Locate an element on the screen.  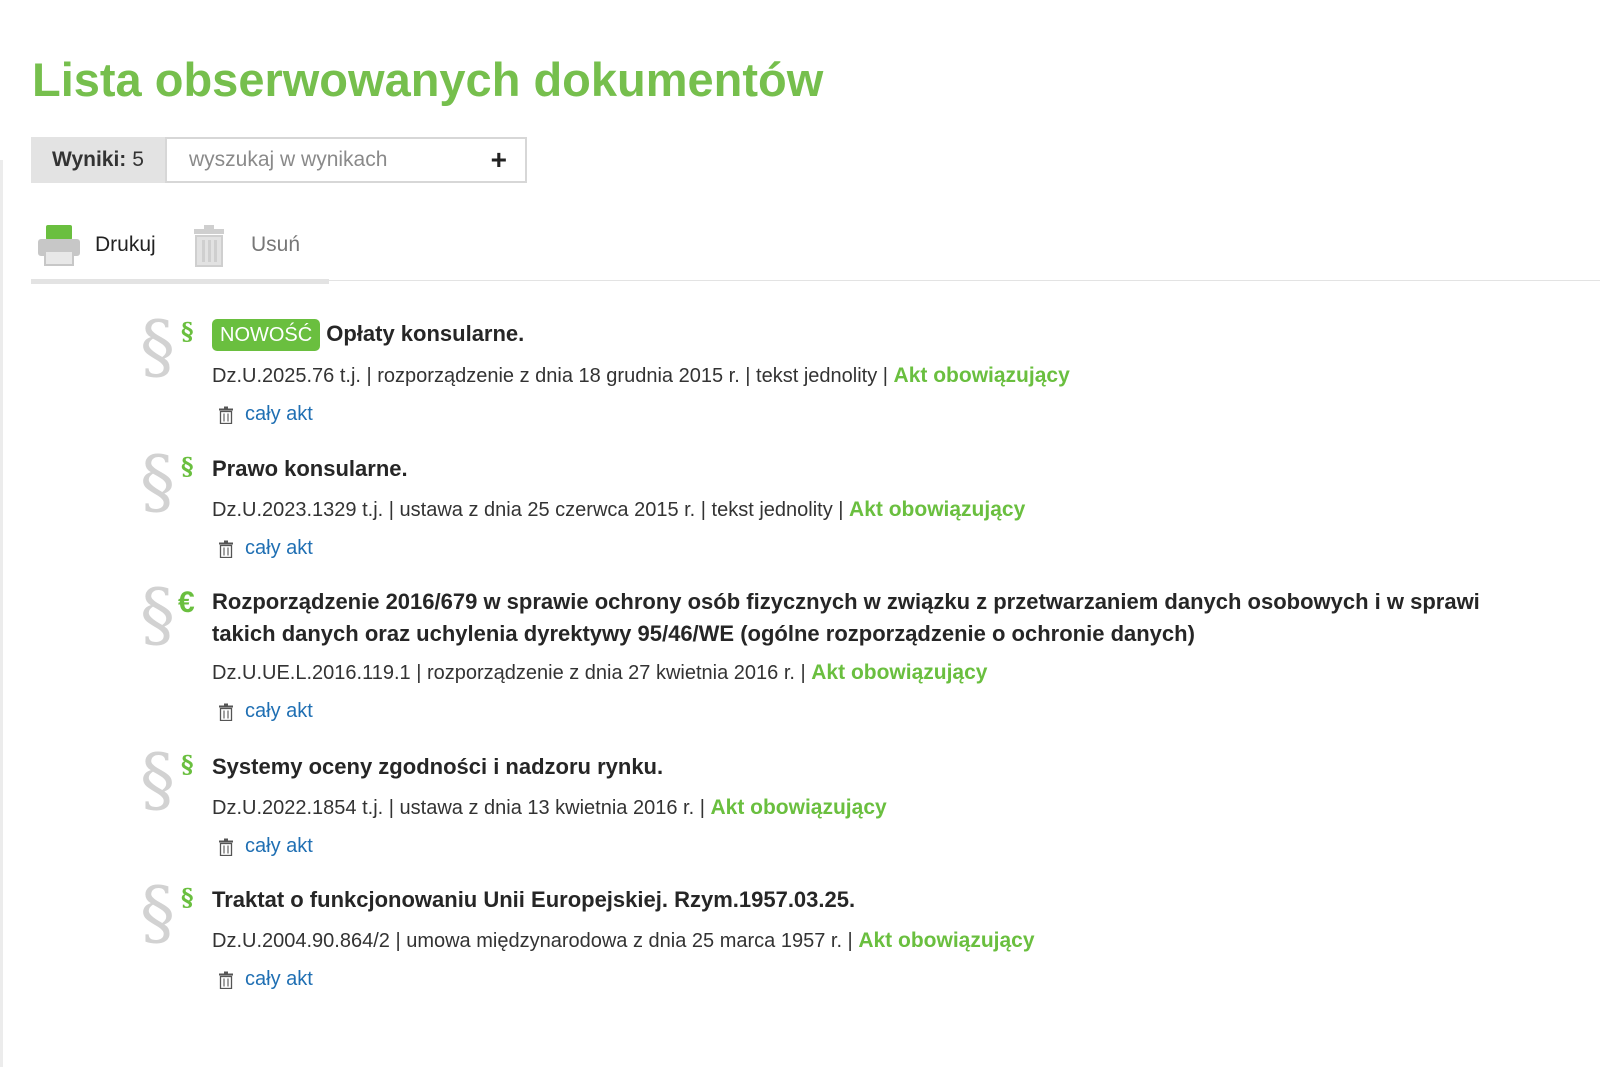
print-button: Drukuj is located at coordinates (106, 247).